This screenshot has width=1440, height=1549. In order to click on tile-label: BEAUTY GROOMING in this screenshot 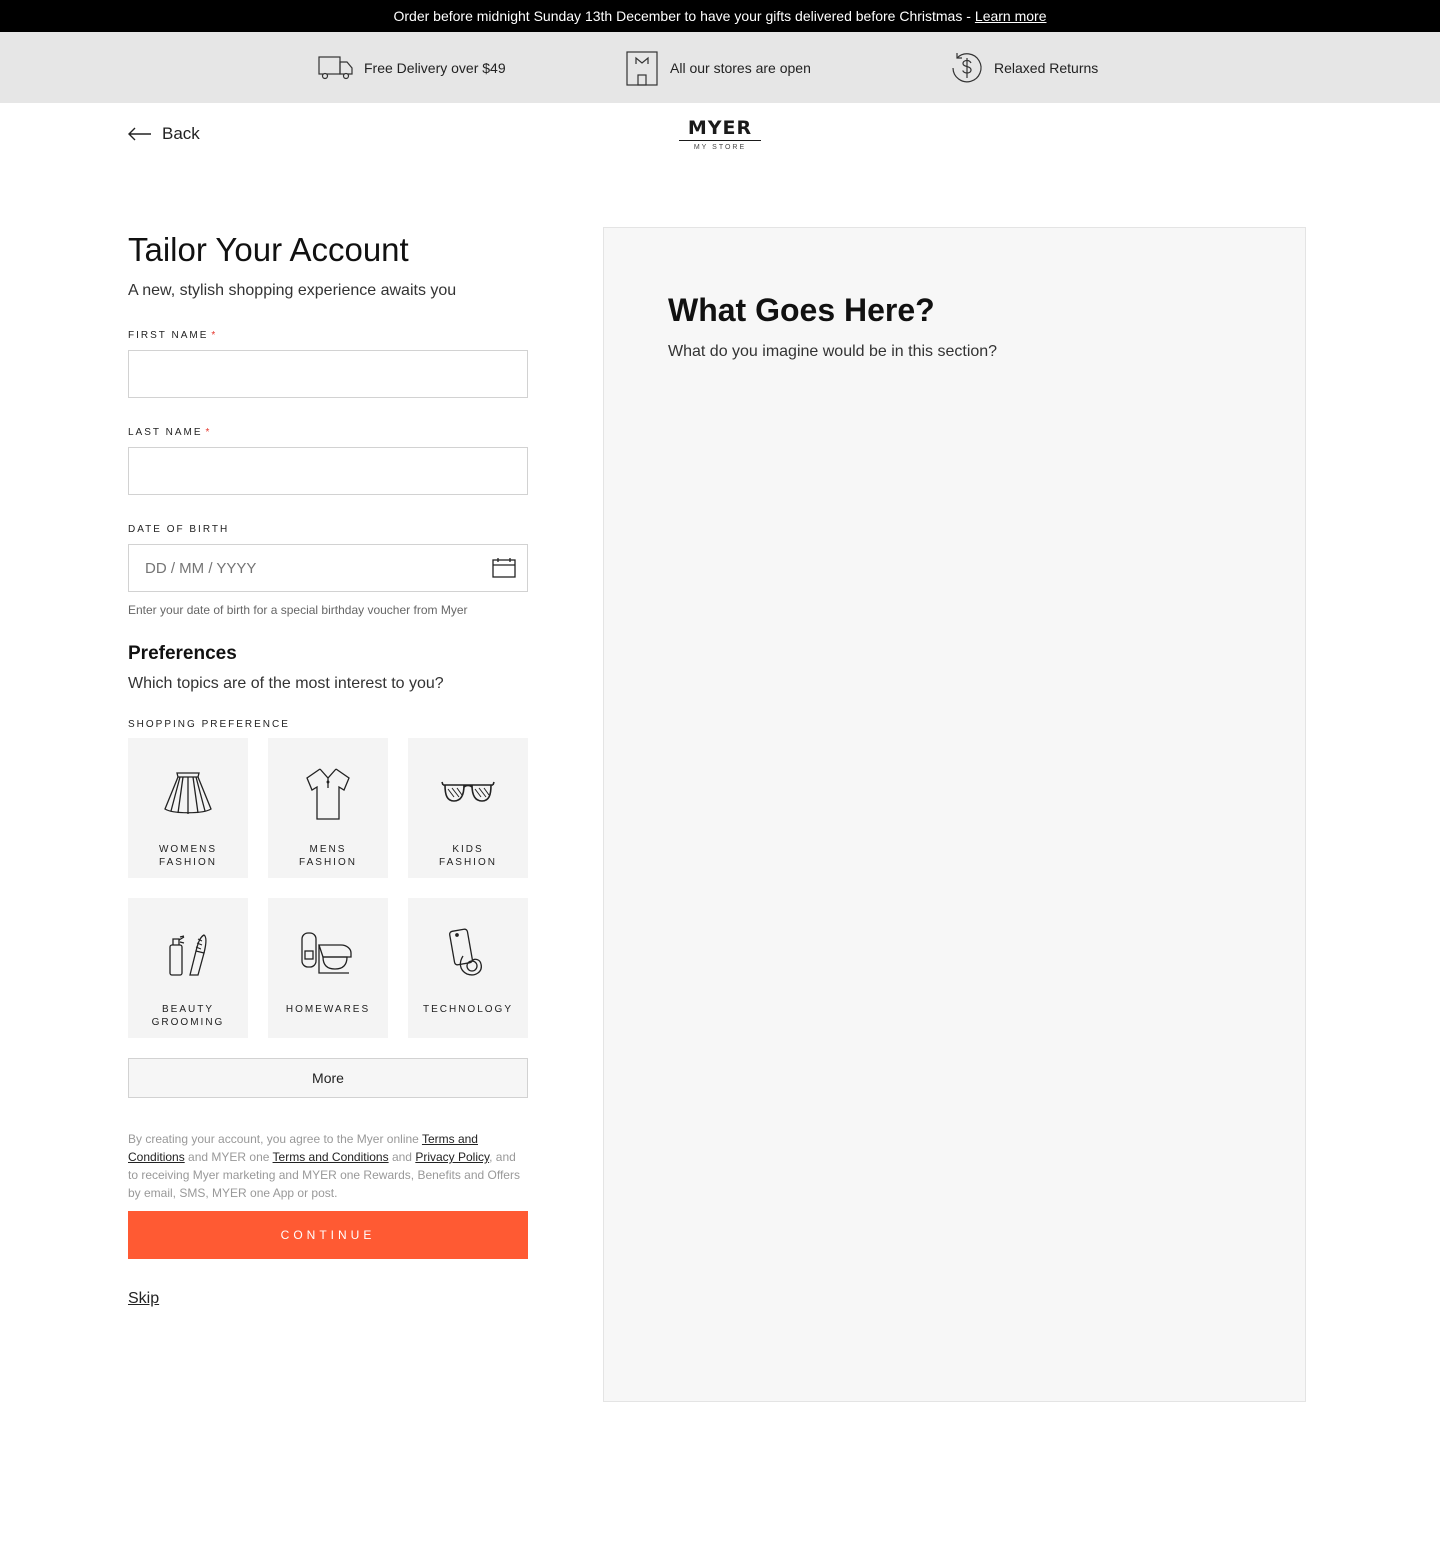, I will do `click(188, 1016)`.